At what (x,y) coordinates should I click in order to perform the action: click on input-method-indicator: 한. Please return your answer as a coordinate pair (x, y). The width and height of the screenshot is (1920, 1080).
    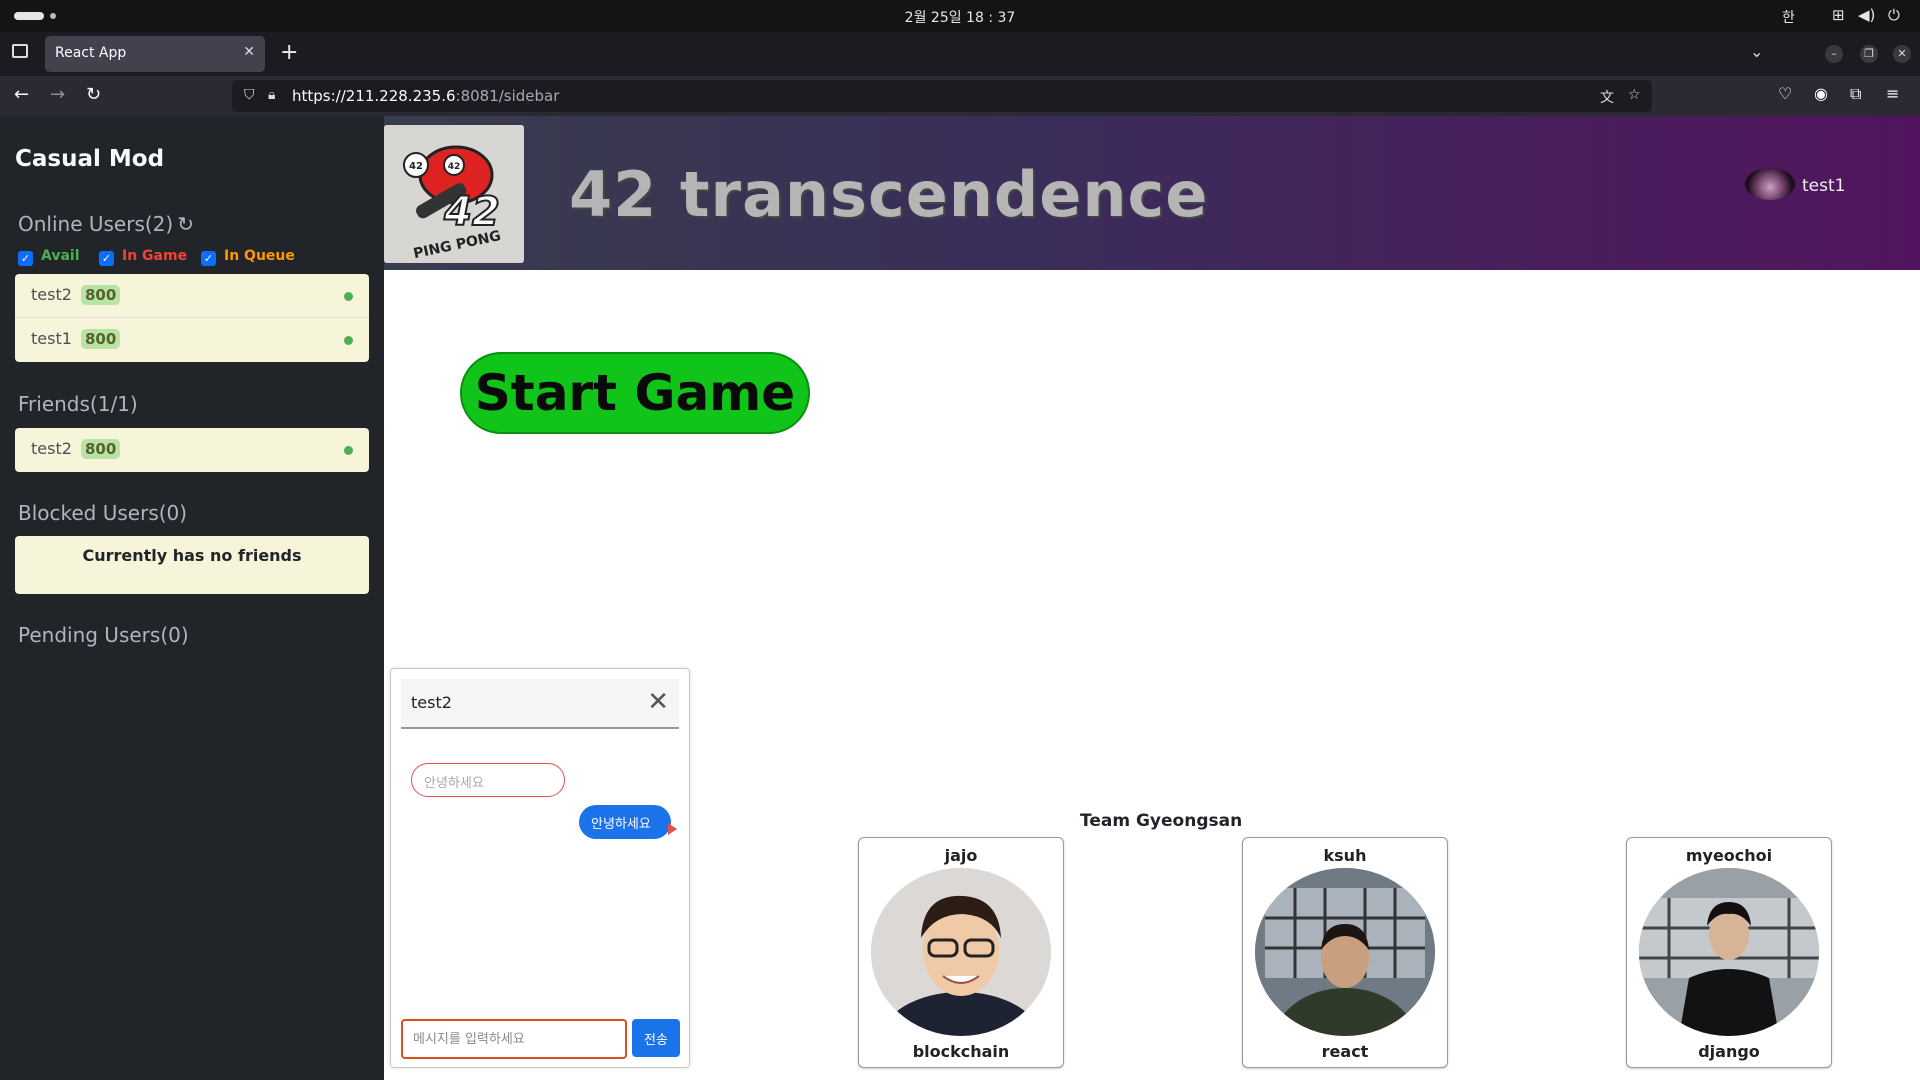
    Looking at the image, I should click on (1788, 17).